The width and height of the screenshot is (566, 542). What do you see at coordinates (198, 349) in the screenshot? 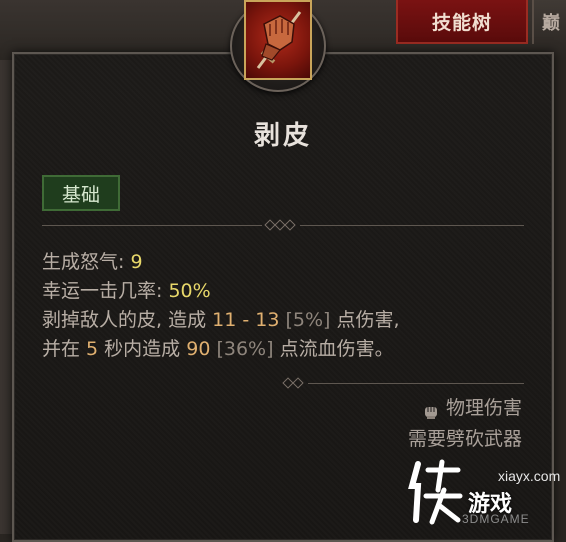
I see `bleed-damage: 90` at bounding box center [198, 349].